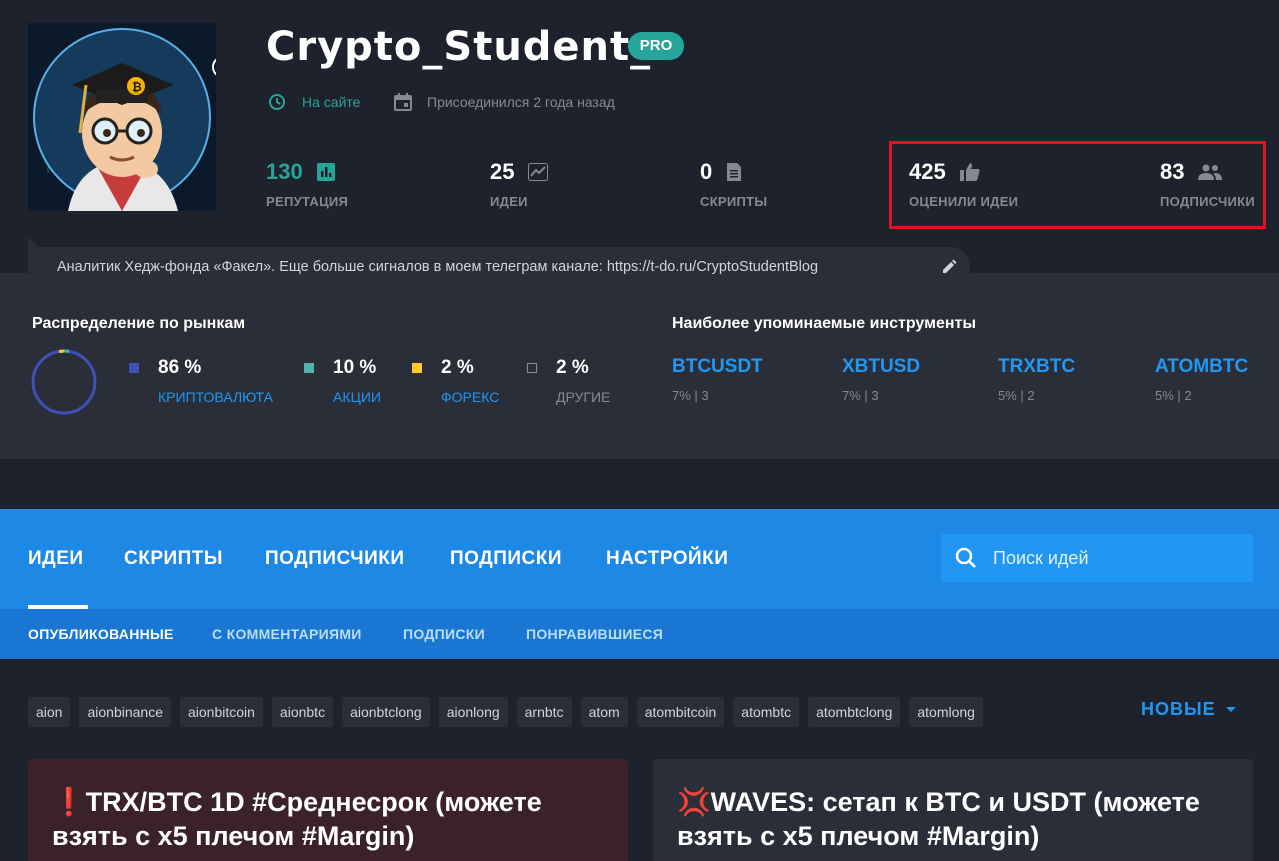  What do you see at coordinates (386, 712) in the screenshot?
I see `tag-chip: aionbtclong` at bounding box center [386, 712].